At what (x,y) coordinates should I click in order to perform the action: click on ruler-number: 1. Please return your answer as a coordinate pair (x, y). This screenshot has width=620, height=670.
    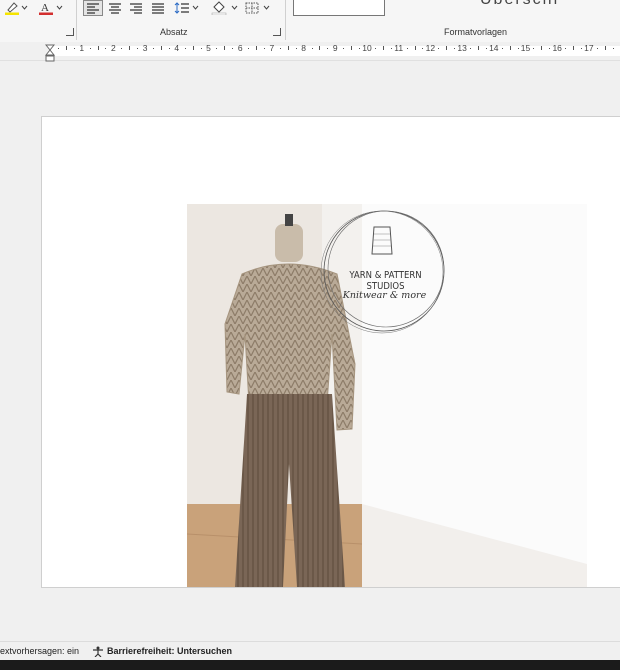
    Looking at the image, I should click on (82, 48).